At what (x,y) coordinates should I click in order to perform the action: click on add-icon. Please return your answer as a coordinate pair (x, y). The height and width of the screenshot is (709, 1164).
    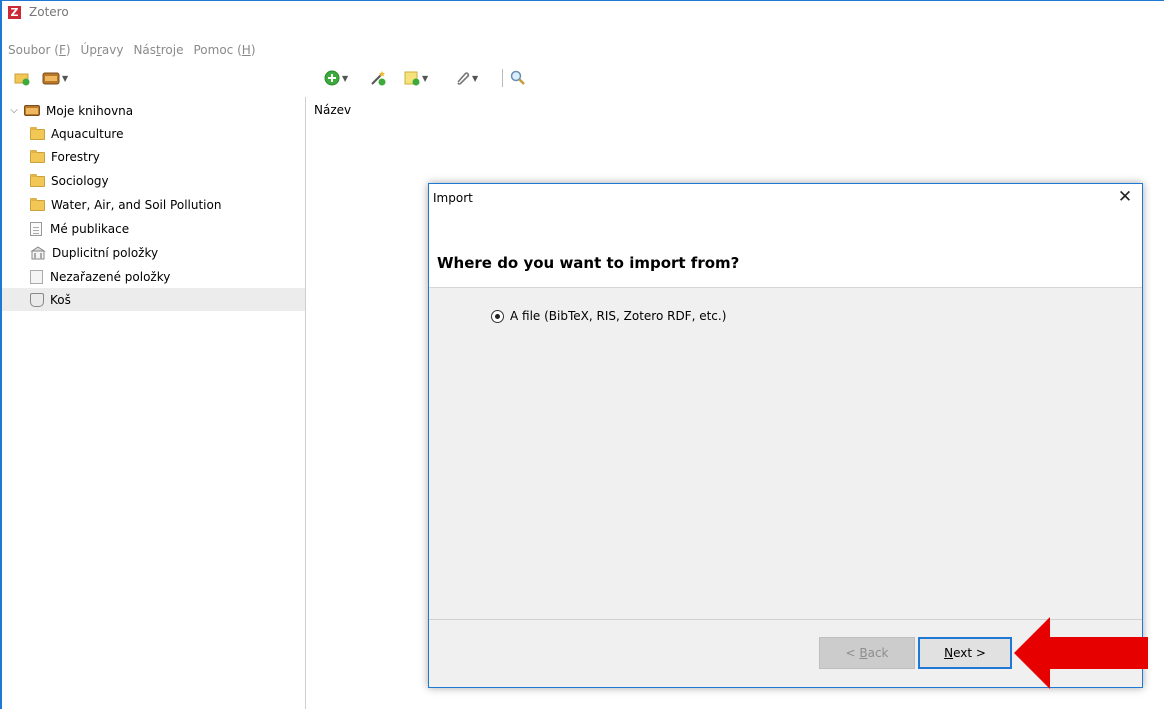
    Looking at the image, I should click on (332, 78).